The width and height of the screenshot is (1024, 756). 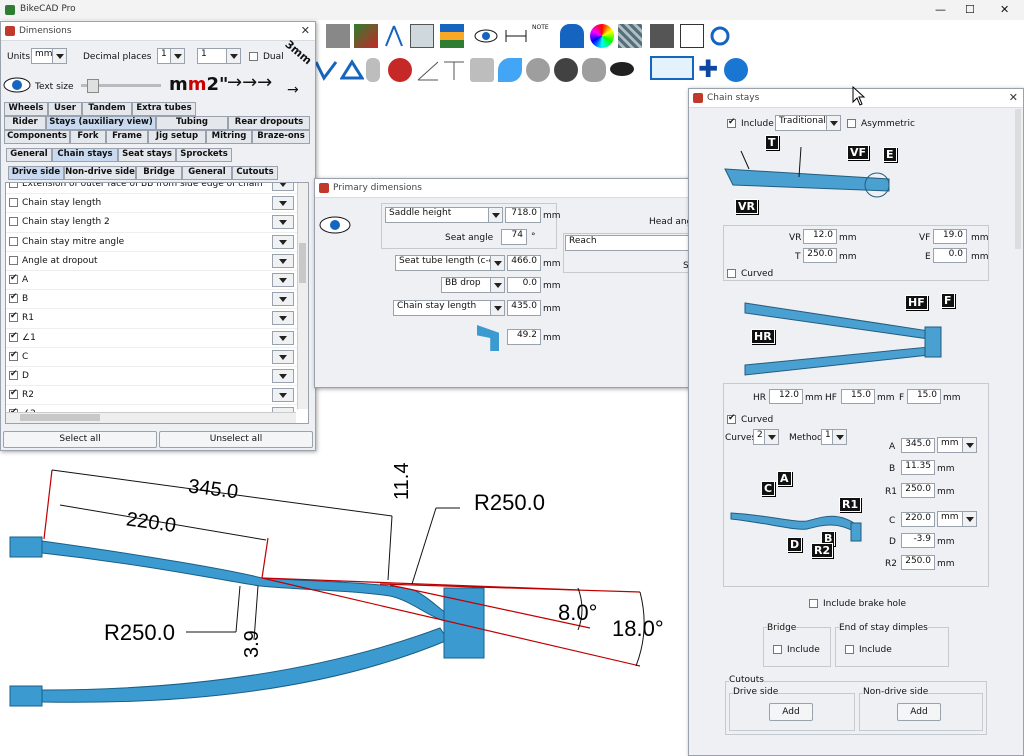 What do you see at coordinates (269, 123) in the screenshot?
I see `tab-rear-dropouts: Rear dropouts` at bounding box center [269, 123].